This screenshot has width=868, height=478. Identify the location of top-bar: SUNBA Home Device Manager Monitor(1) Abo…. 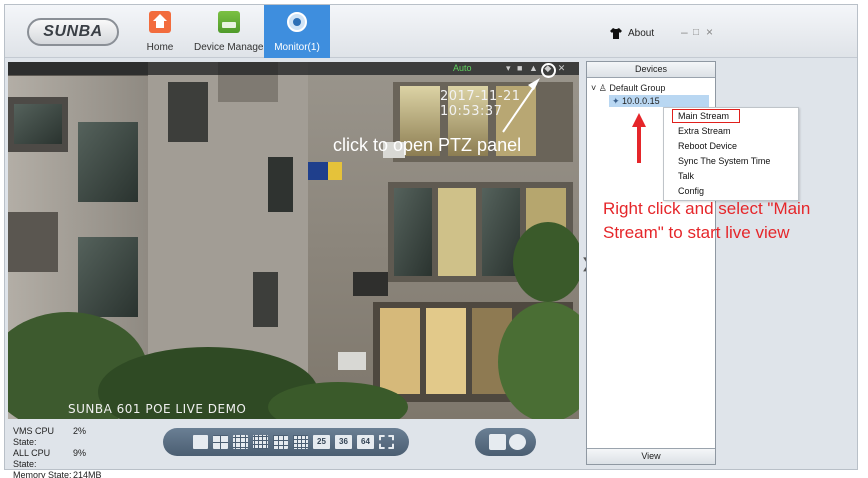
(431, 31).